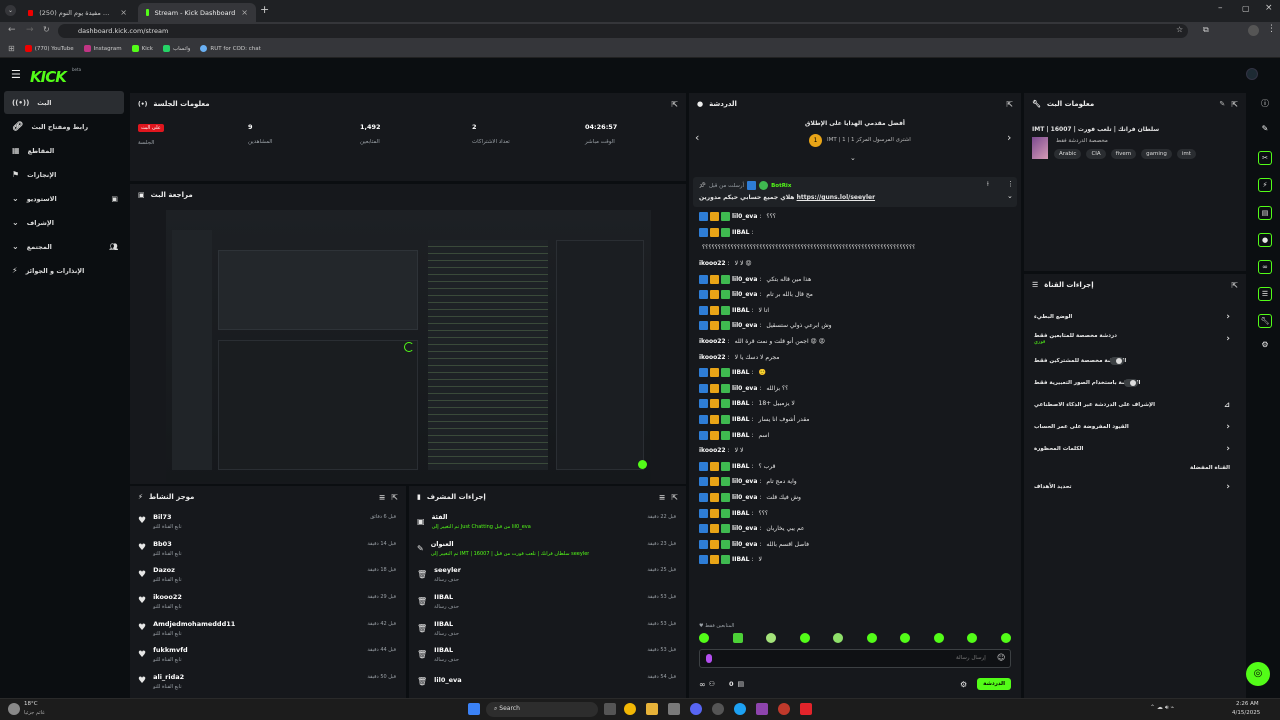  Describe the element at coordinates (855, 658) in the screenshot. I see `chat-input: إرسال رسالة ☺` at that location.